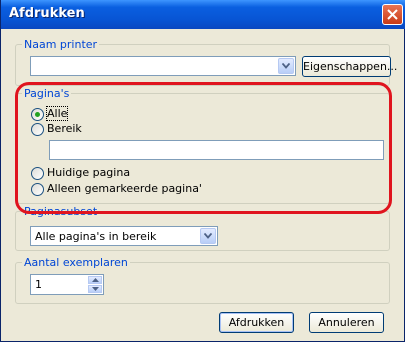 This screenshot has width=405, height=342. I want to click on subset-select: Alle pagina's in bereik, so click(124, 236).